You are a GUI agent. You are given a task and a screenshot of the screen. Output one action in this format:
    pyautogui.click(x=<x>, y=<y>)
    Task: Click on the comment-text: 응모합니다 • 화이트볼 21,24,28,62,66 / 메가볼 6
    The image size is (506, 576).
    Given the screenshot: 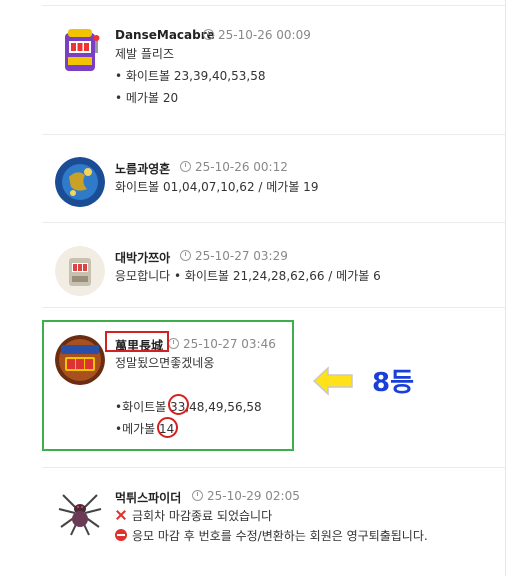 What is the action you would take?
    pyautogui.click(x=248, y=276)
    